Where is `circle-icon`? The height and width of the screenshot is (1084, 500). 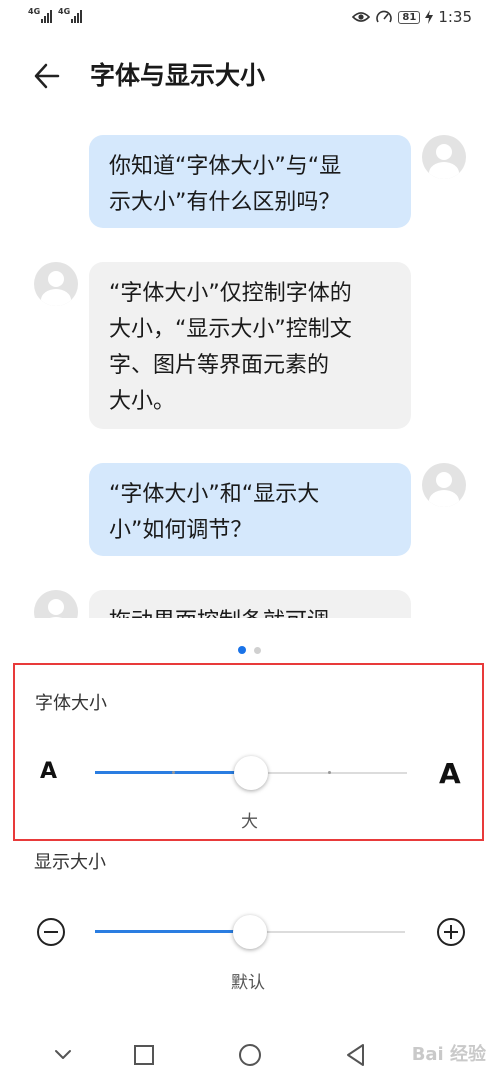
circle-icon is located at coordinates (250, 1055).